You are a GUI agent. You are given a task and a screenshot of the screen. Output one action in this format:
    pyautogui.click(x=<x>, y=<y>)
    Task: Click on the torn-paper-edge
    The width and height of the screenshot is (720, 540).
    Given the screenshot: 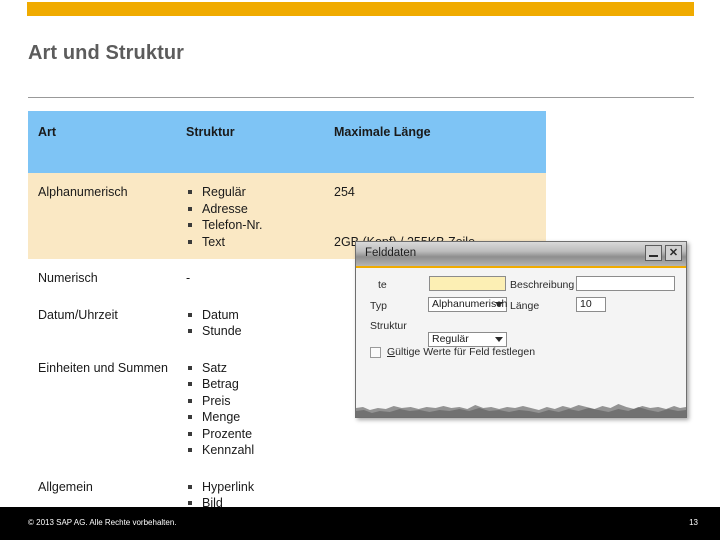 What is the action you would take?
    pyautogui.click(x=521, y=410)
    